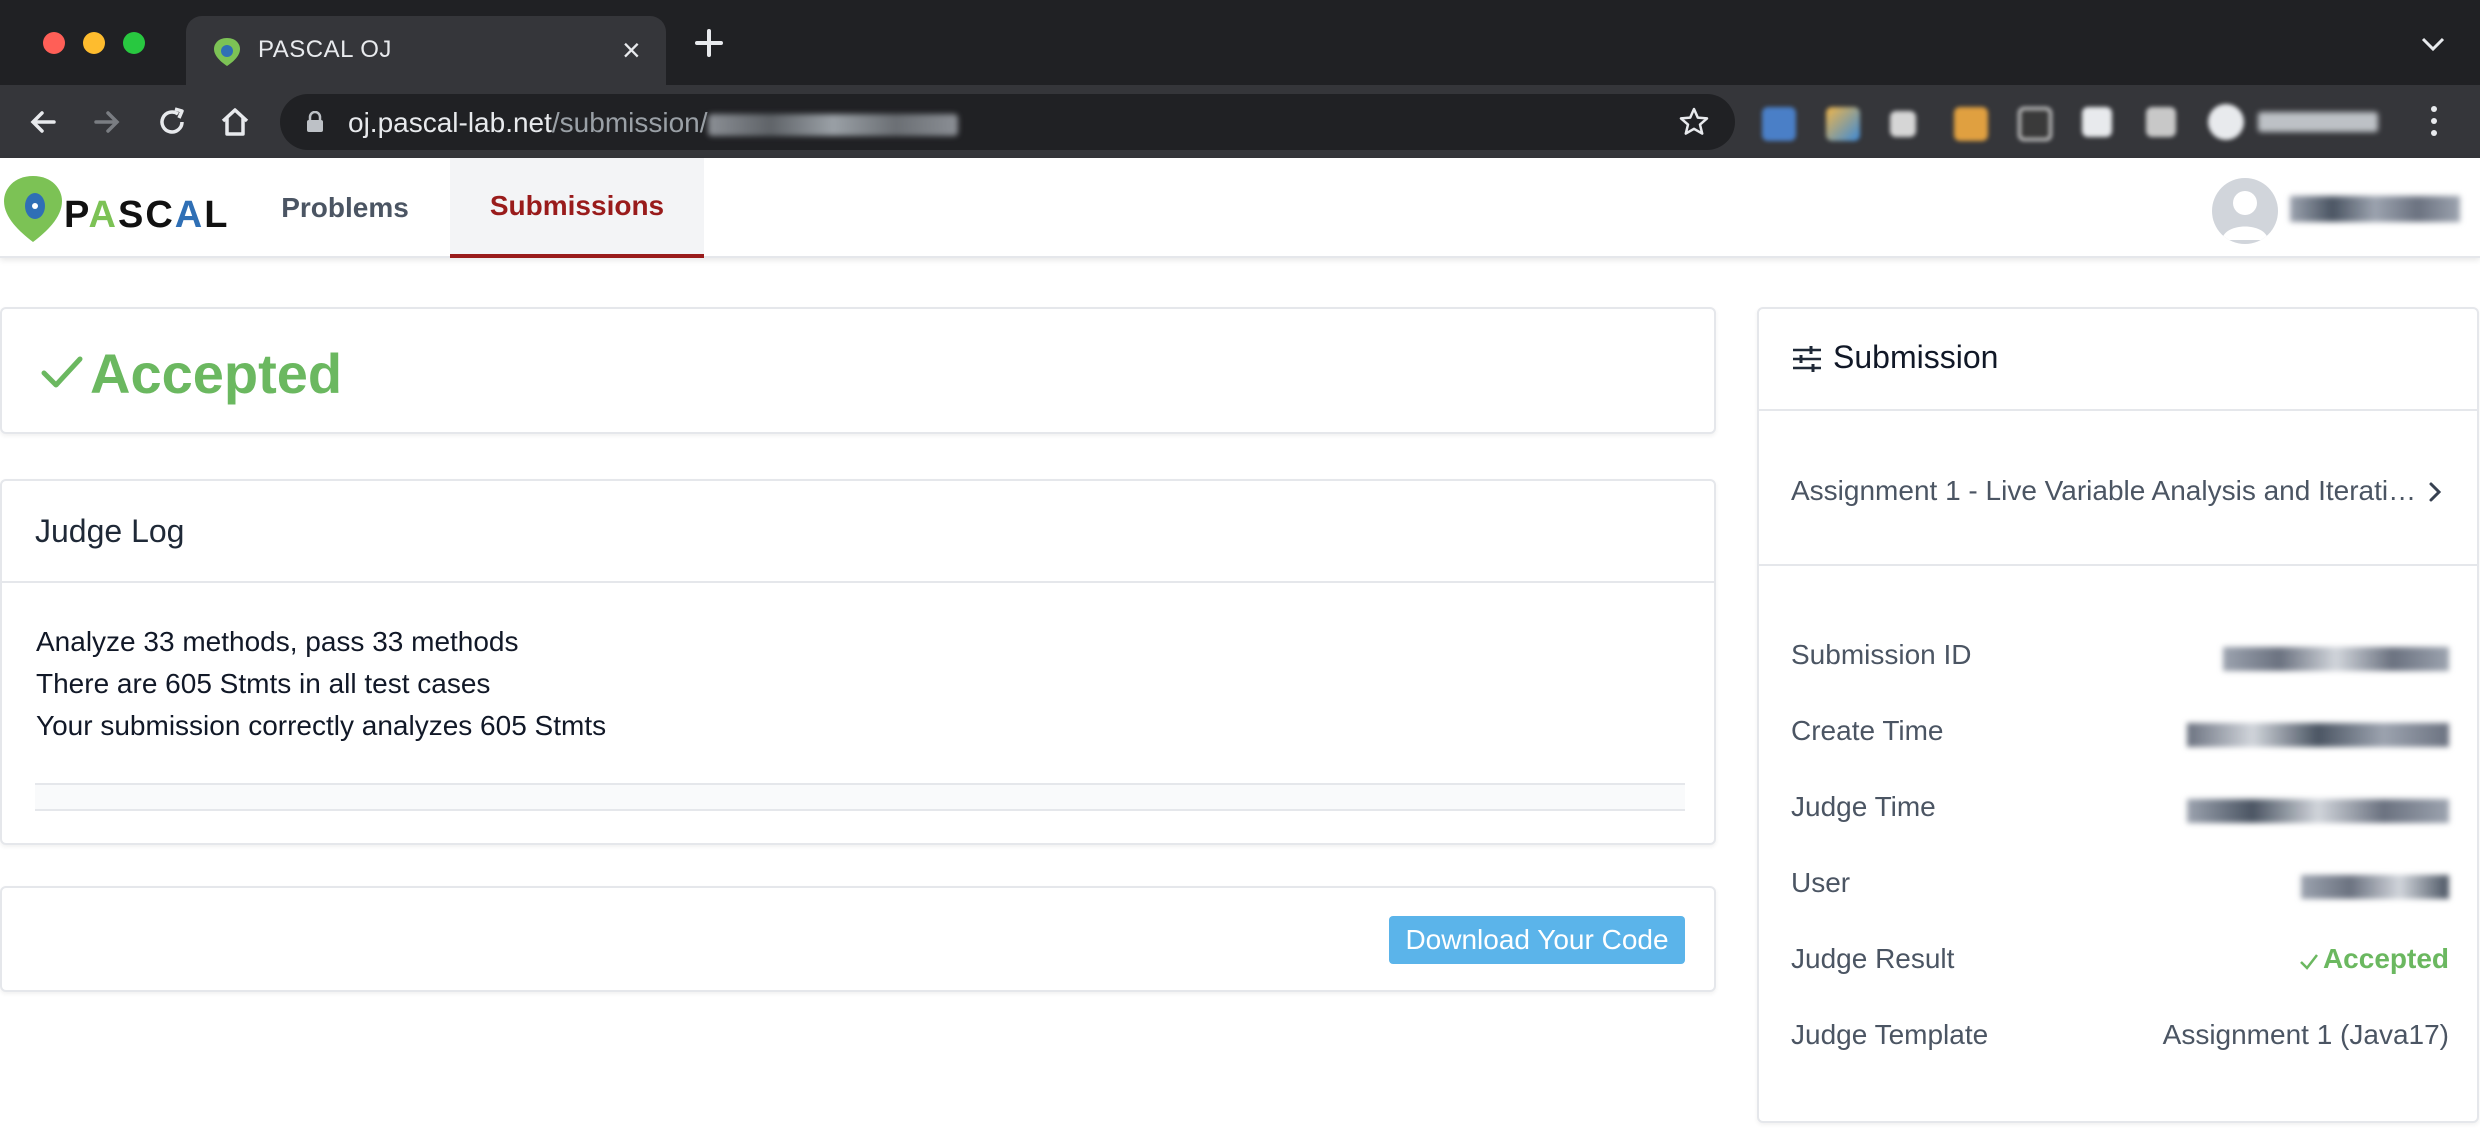 Image resolution: width=2480 pixels, height=1140 pixels. Describe the element at coordinates (2120, 963) in the screenshot. I see `info-row-judge-result: Judge Result Accepted` at that location.